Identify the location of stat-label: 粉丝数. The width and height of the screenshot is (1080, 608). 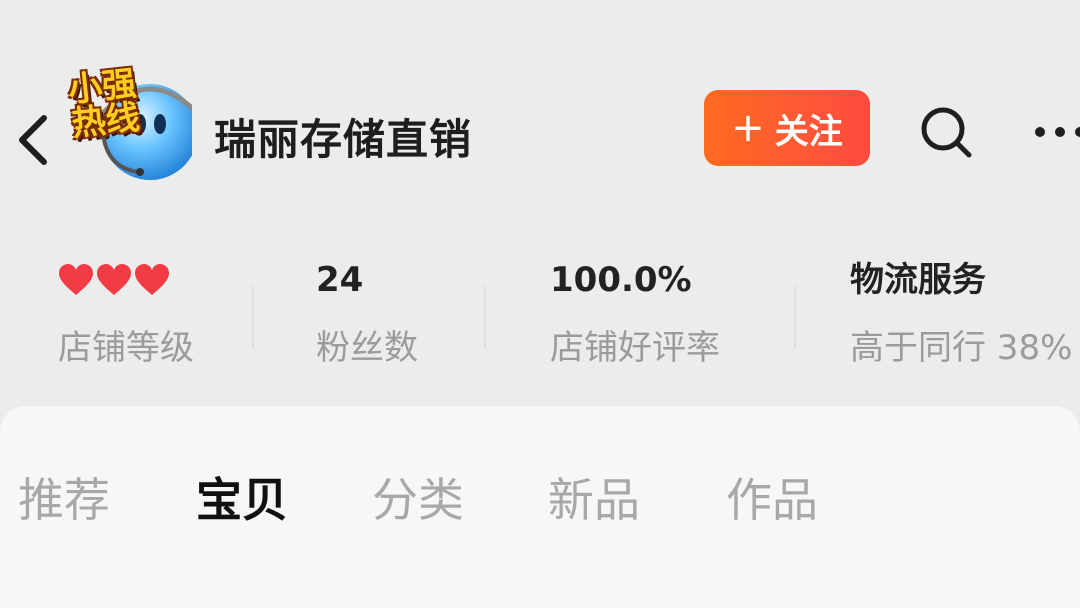
(367, 348).